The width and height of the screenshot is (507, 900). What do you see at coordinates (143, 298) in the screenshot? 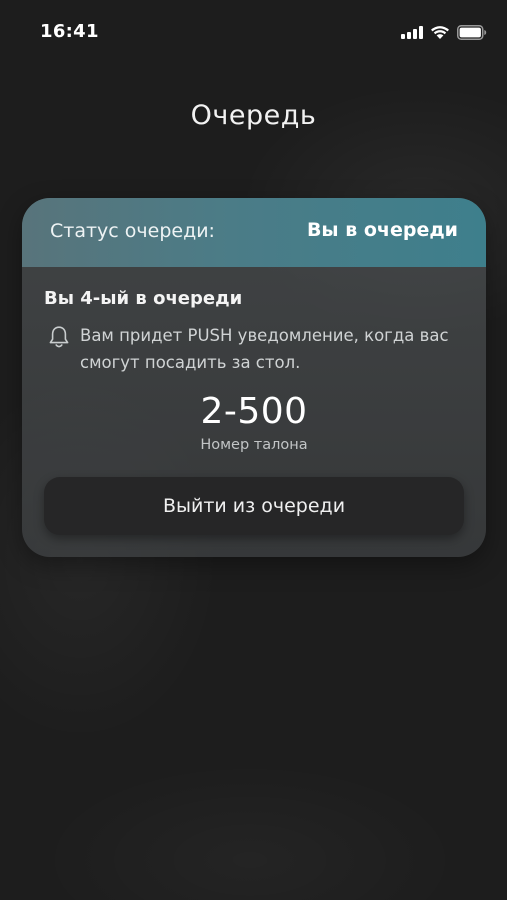
I see `queue-position-text: Вы 4-ый в очереди` at bounding box center [143, 298].